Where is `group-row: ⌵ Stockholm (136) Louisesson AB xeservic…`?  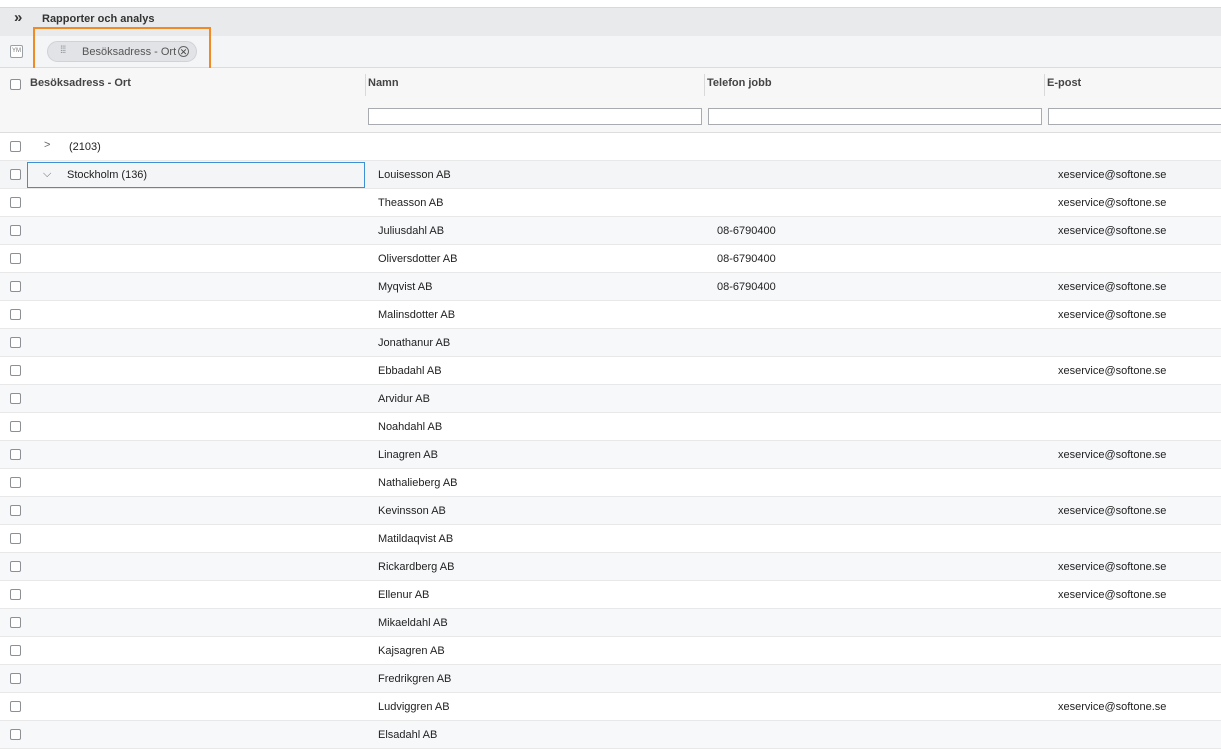 group-row: ⌵ Stockholm (136) Louisesson AB xeservic… is located at coordinates (610, 175).